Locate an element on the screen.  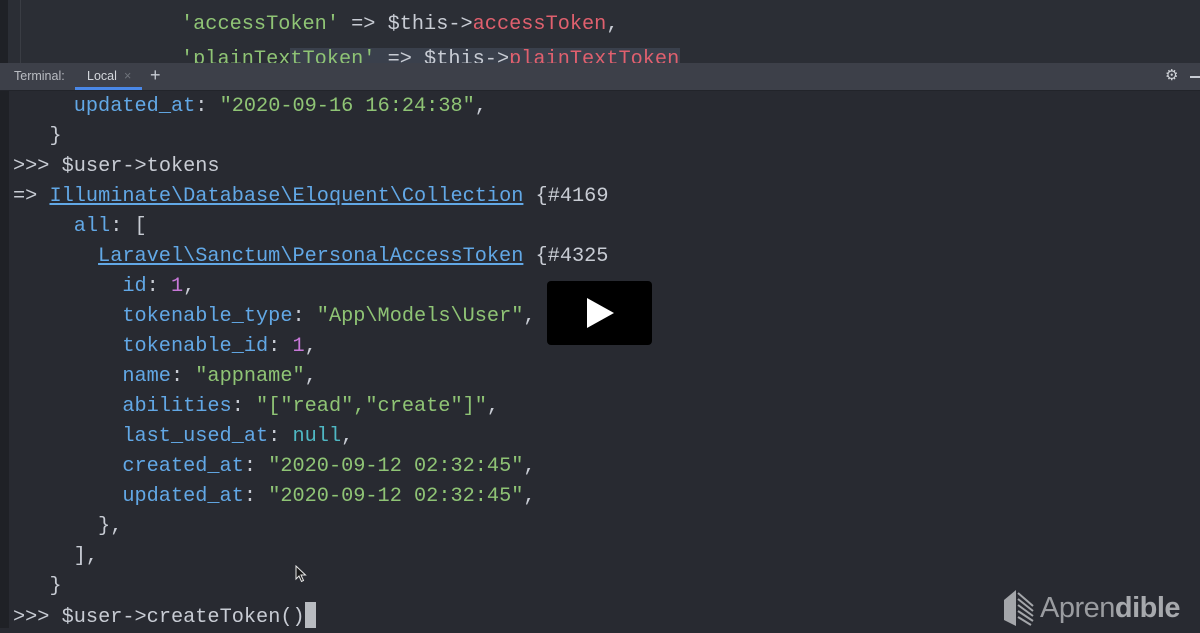
tab-local: Local × is located at coordinates (108, 76).